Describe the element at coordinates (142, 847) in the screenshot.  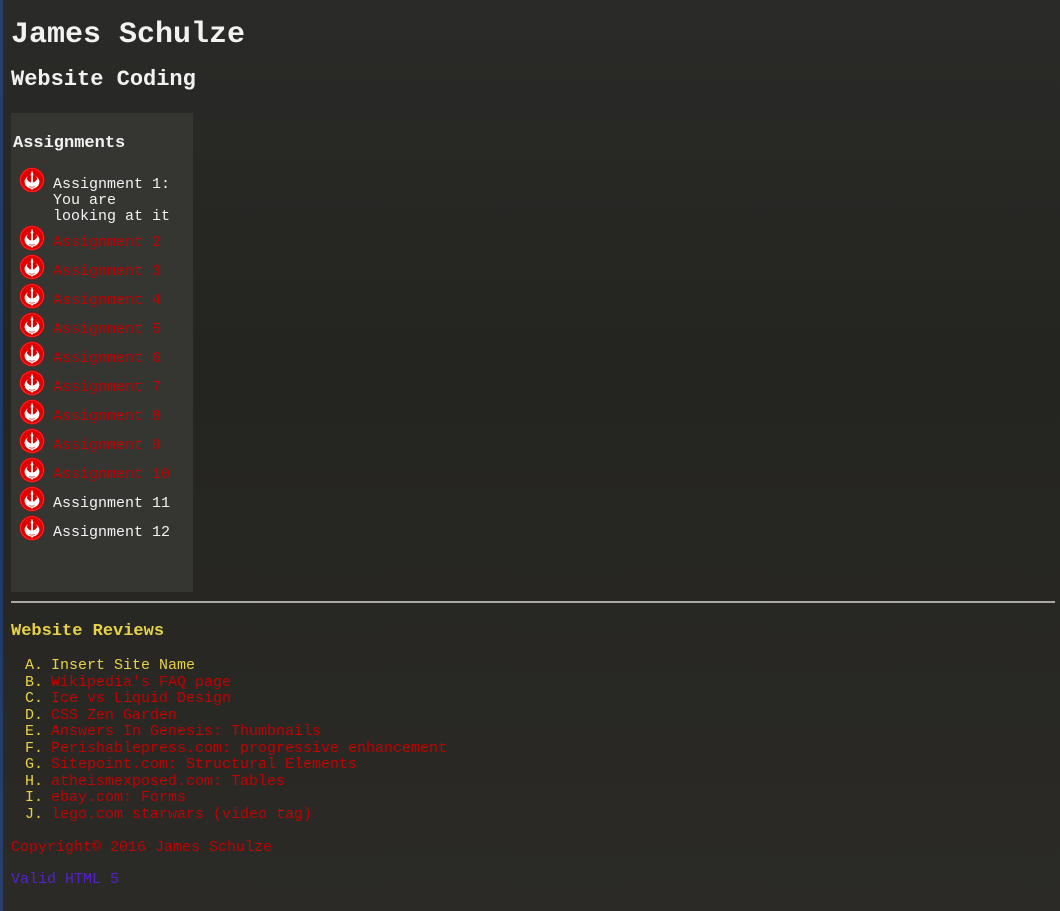
I see `copyright-text: Copyright© 2016 James Schulze` at that location.